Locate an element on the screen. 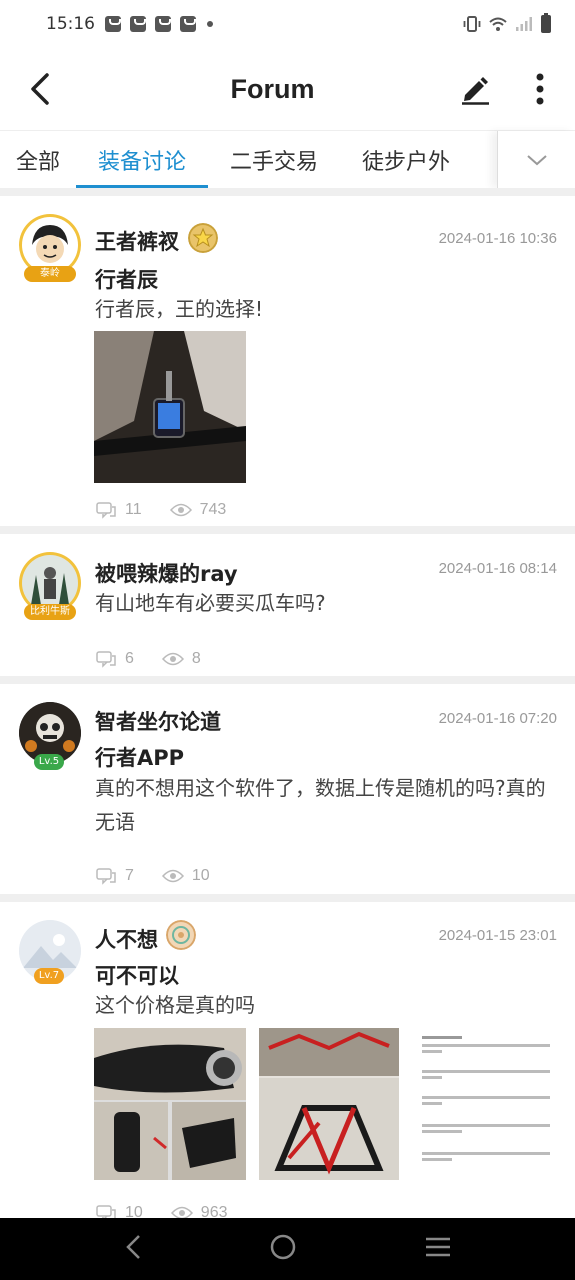 This screenshot has width=575, height=1280. system-navigation-bar is located at coordinates (287, 1249).